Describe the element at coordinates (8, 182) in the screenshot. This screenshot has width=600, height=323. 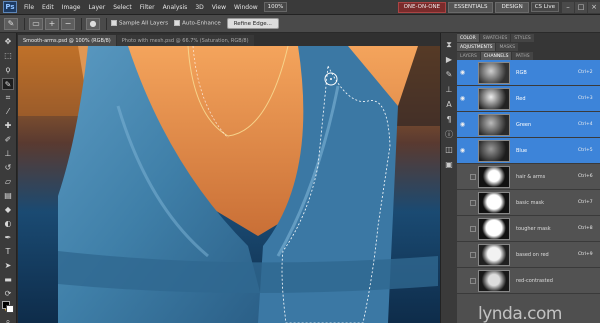
I see `eraser-tool-icon: ▱` at that location.